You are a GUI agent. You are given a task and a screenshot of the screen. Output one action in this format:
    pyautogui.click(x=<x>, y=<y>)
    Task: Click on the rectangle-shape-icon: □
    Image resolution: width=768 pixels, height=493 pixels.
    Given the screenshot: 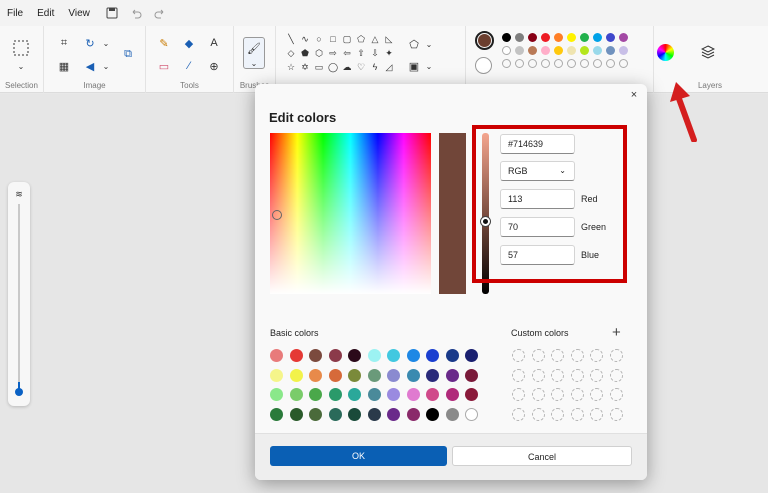 What is the action you would take?
    pyautogui.click(x=333, y=39)
    